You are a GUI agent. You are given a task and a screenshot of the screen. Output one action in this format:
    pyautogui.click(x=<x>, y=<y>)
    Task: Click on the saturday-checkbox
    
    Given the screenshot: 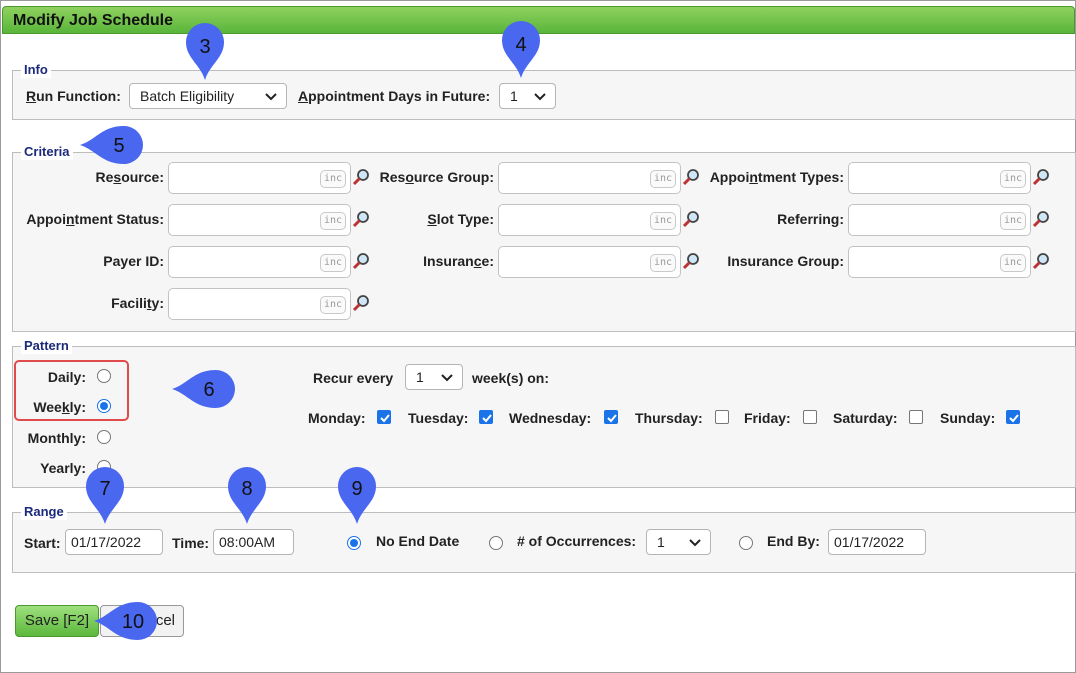 What is the action you would take?
    pyautogui.click(x=916, y=417)
    